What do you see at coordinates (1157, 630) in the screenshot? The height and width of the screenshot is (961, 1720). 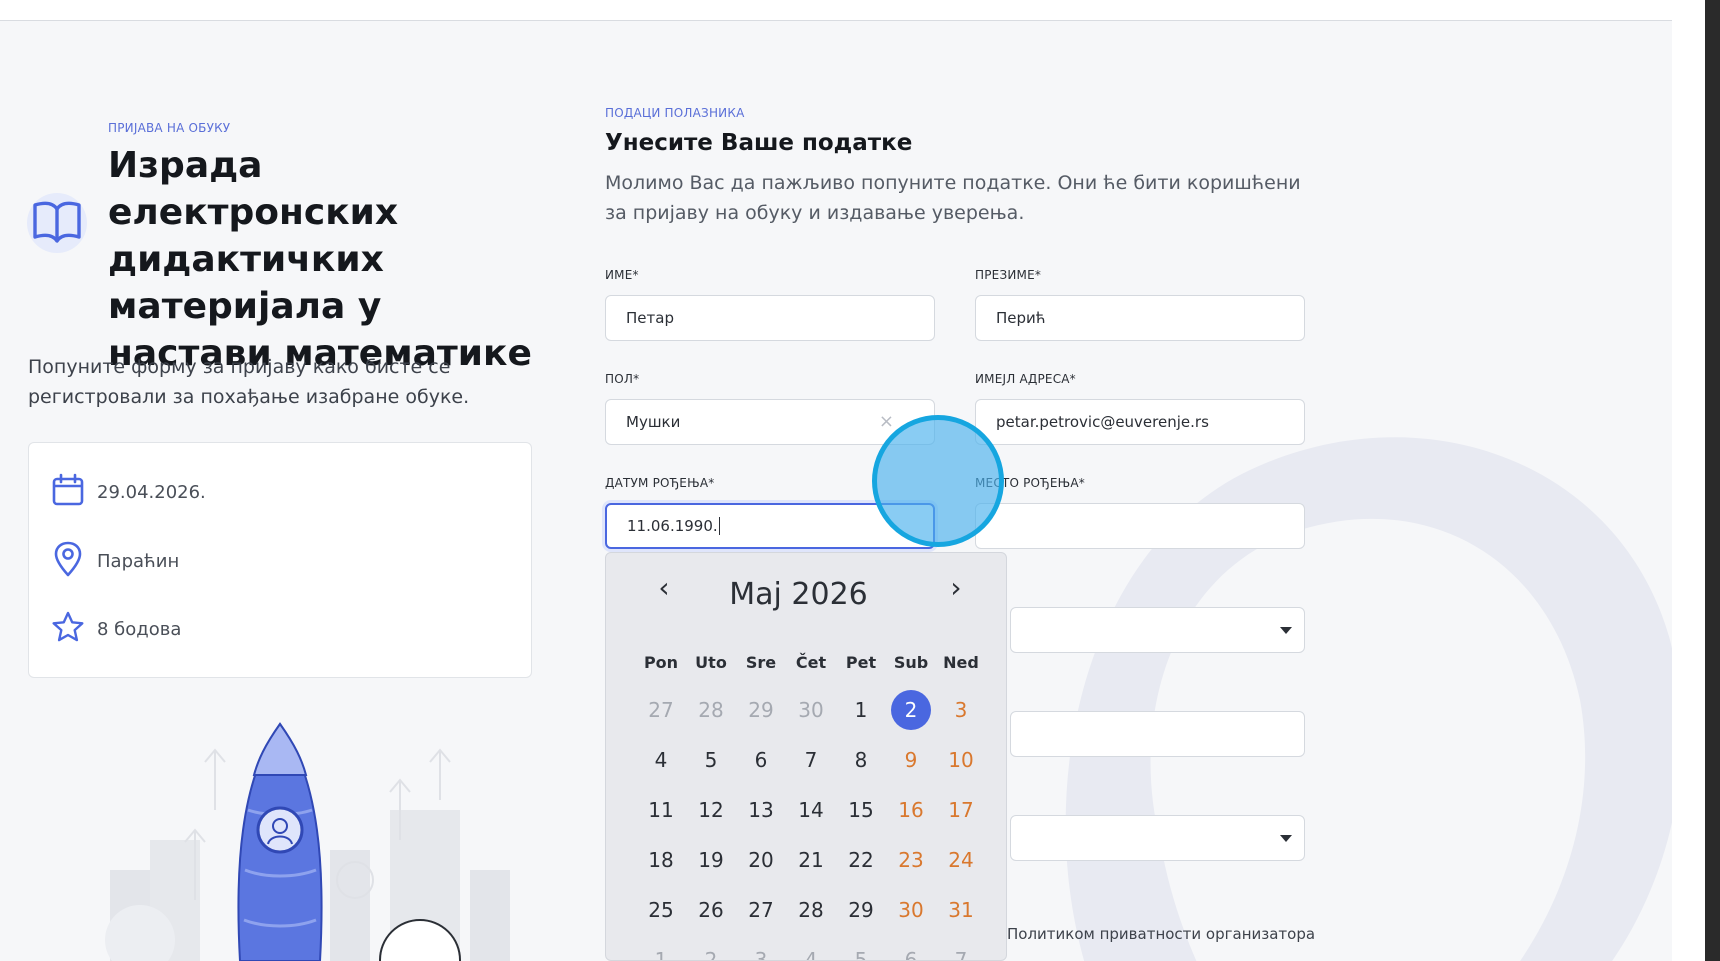 I see `select-field-partial` at bounding box center [1157, 630].